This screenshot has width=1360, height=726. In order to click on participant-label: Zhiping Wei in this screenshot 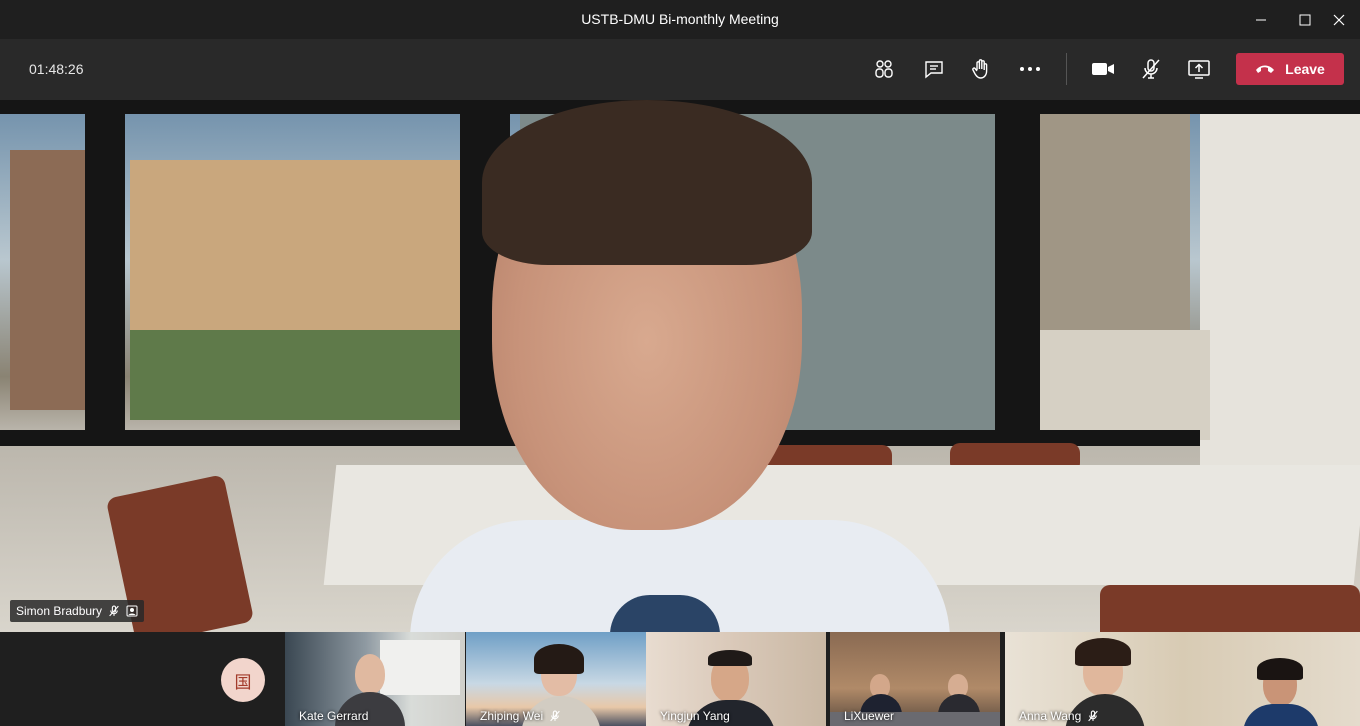, I will do `click(520, 716)`.